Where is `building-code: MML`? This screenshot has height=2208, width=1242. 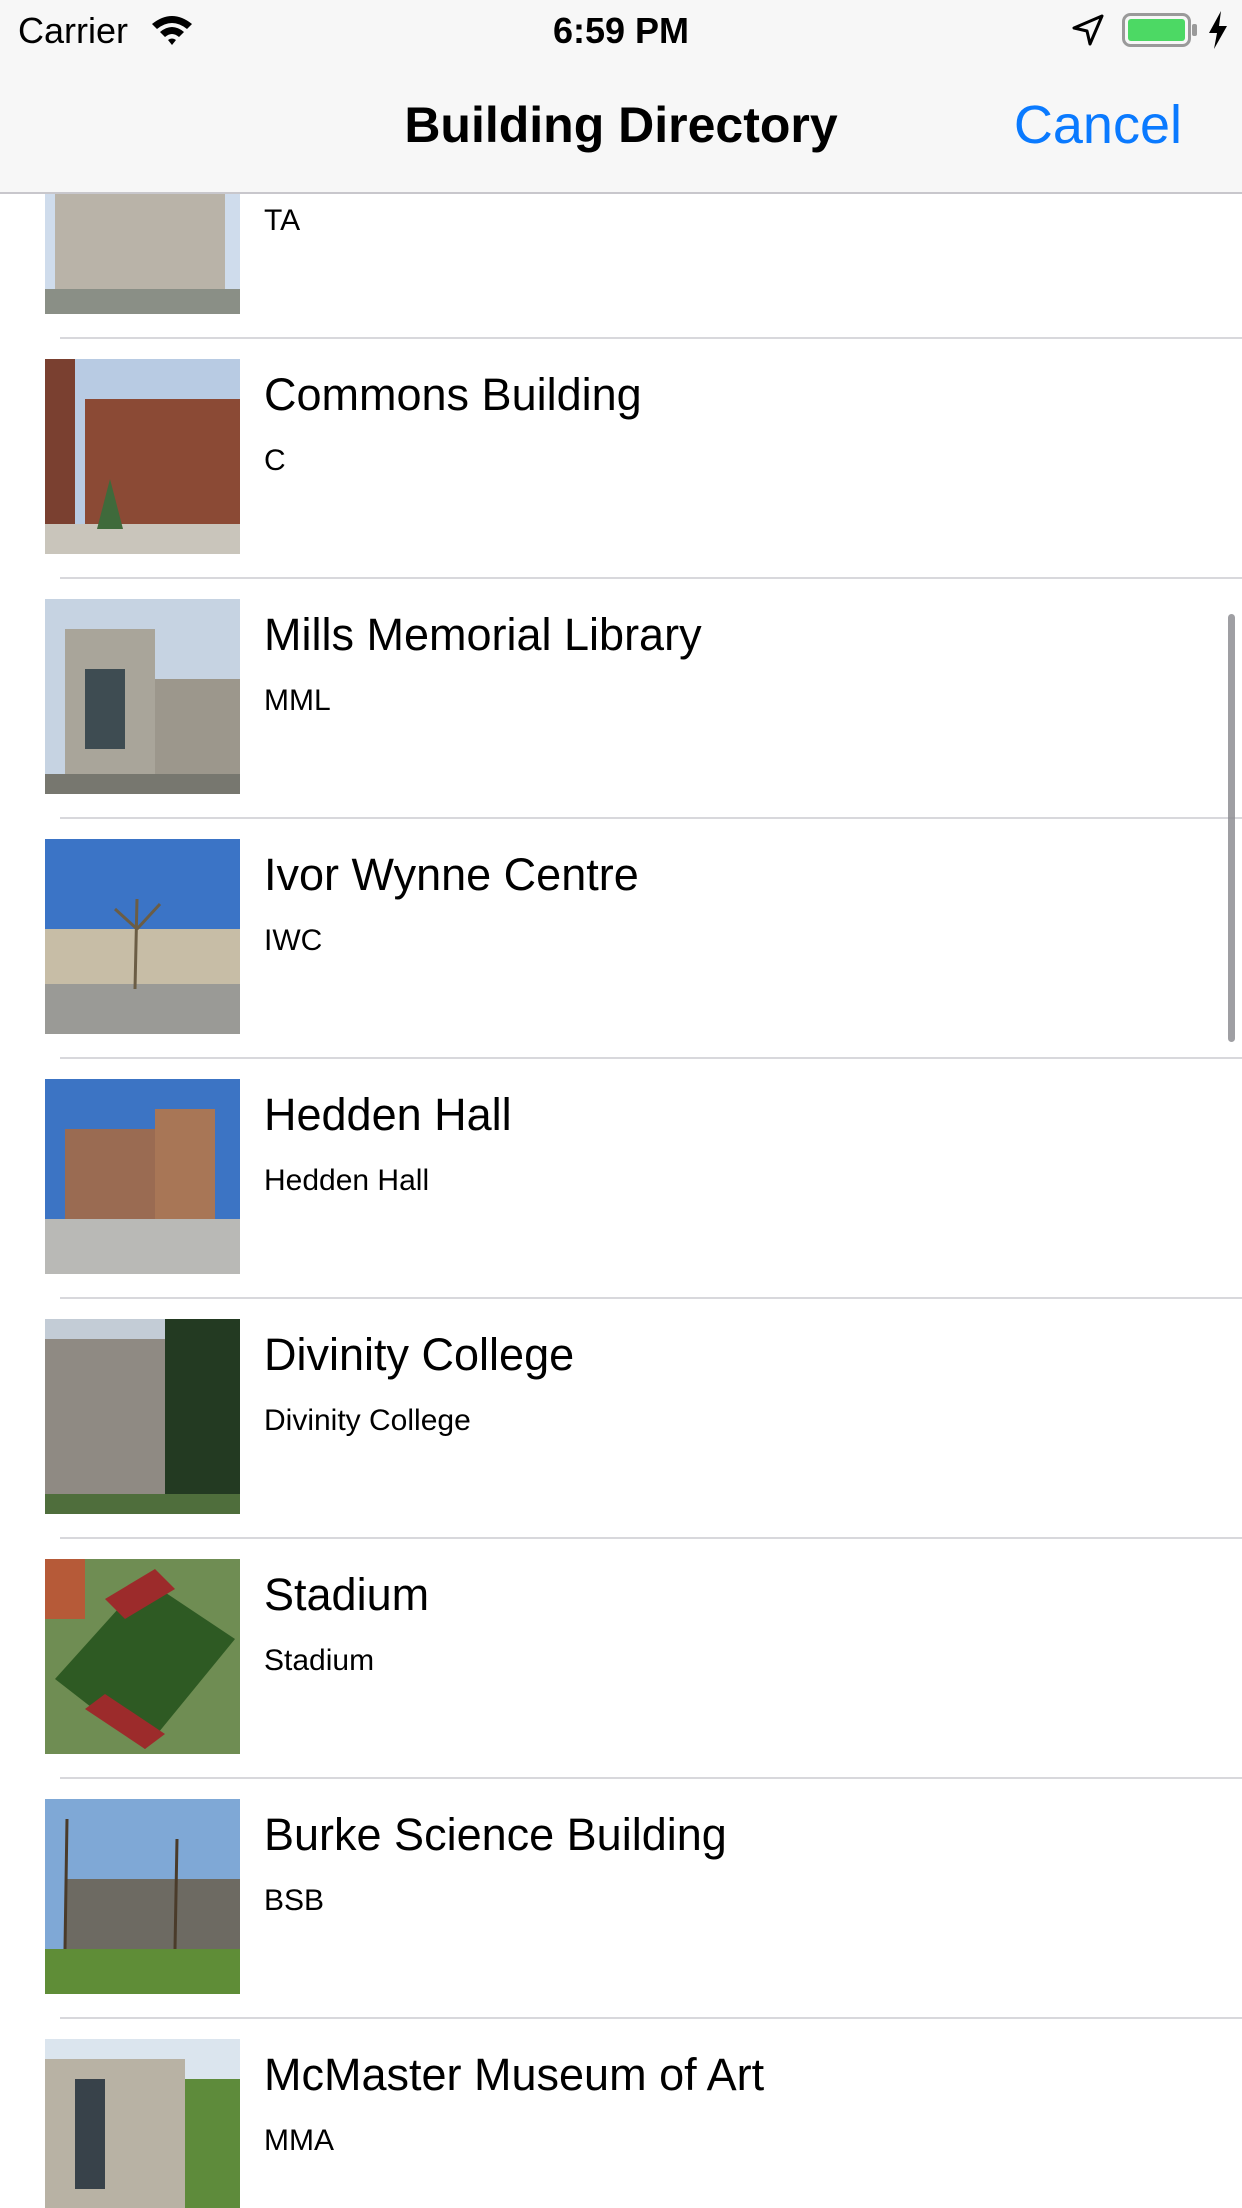 building-code: MML is located at coordinates (297, 700).